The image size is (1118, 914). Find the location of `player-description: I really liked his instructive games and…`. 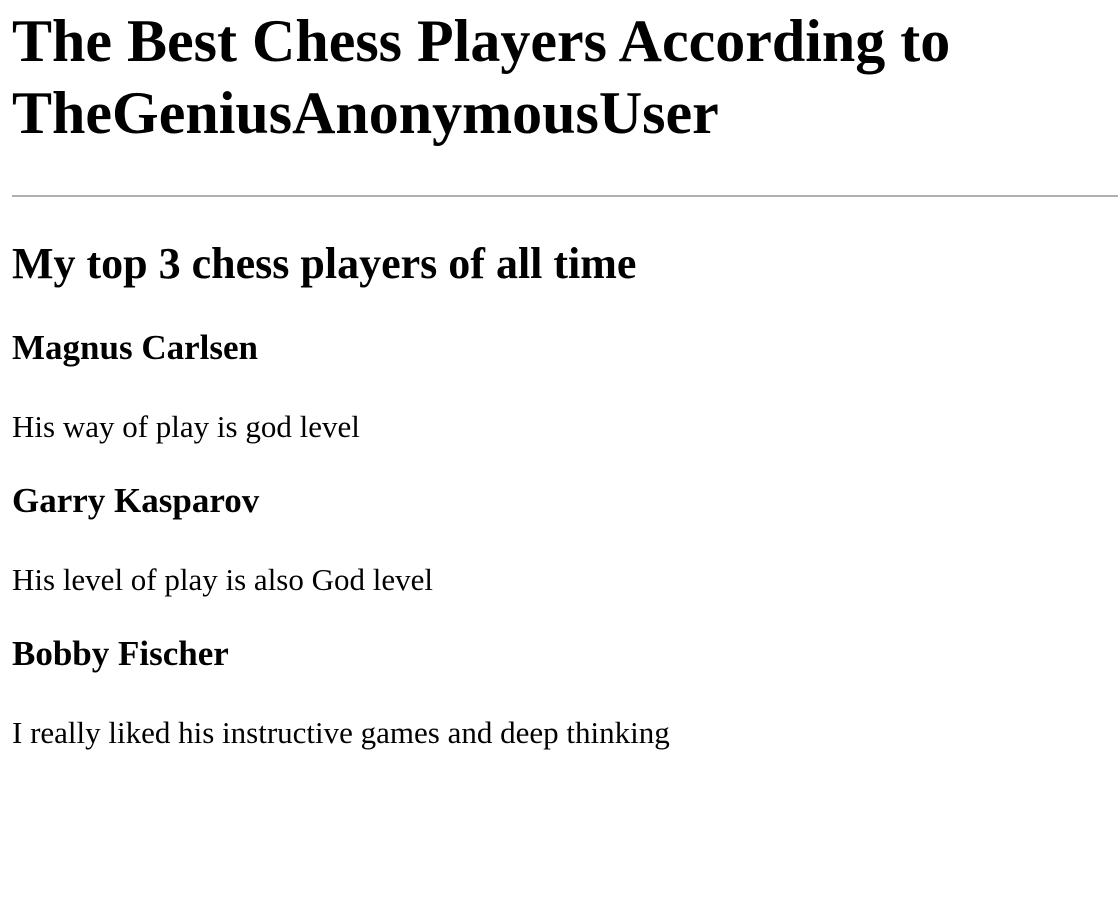

player-description: I really liked his instructive games and… is located at coordinates (341, 732).